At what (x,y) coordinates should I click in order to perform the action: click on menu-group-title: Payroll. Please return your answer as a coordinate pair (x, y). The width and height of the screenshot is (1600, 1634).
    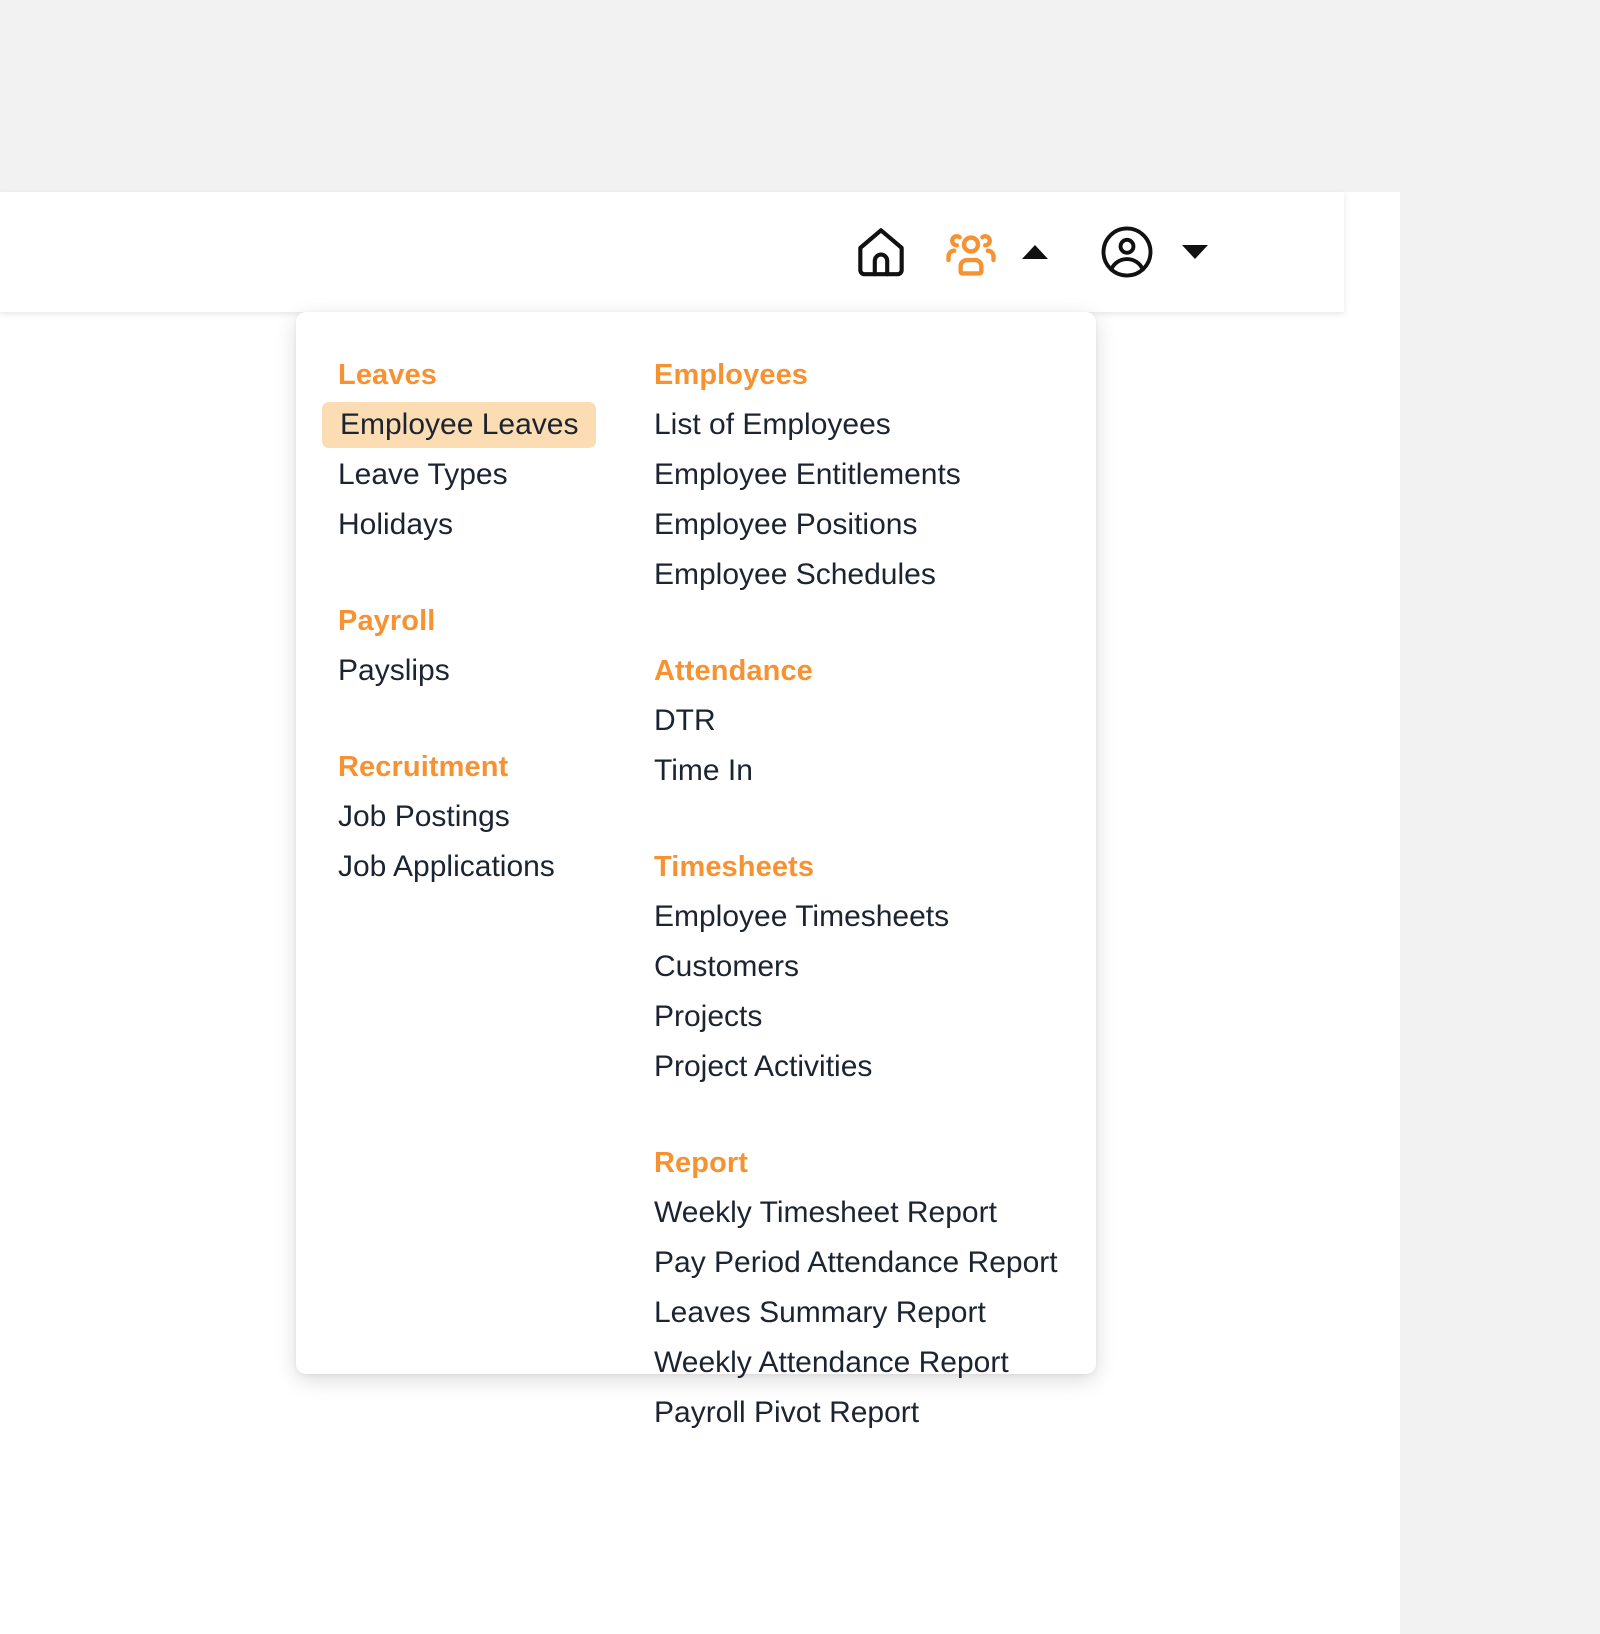
    Looking at the image, I should click on (387, 621).